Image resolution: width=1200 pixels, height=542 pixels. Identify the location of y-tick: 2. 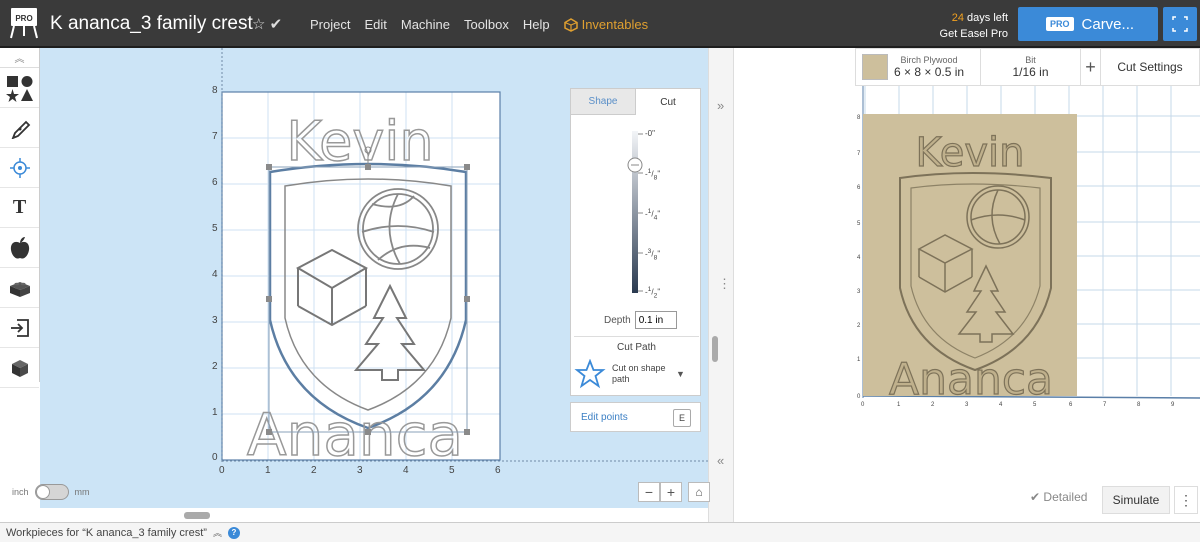
(215, 366).